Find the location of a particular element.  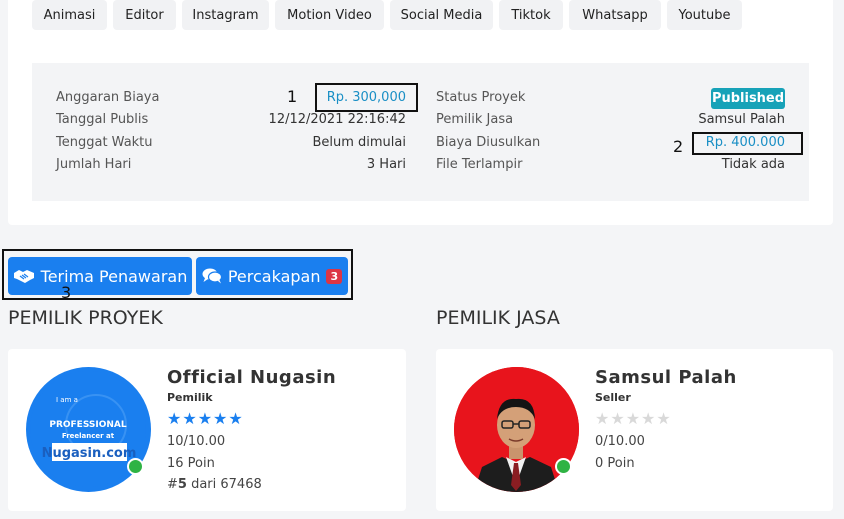

deadline-label: Tenggat Waktu is located at coordinates (104, 142).